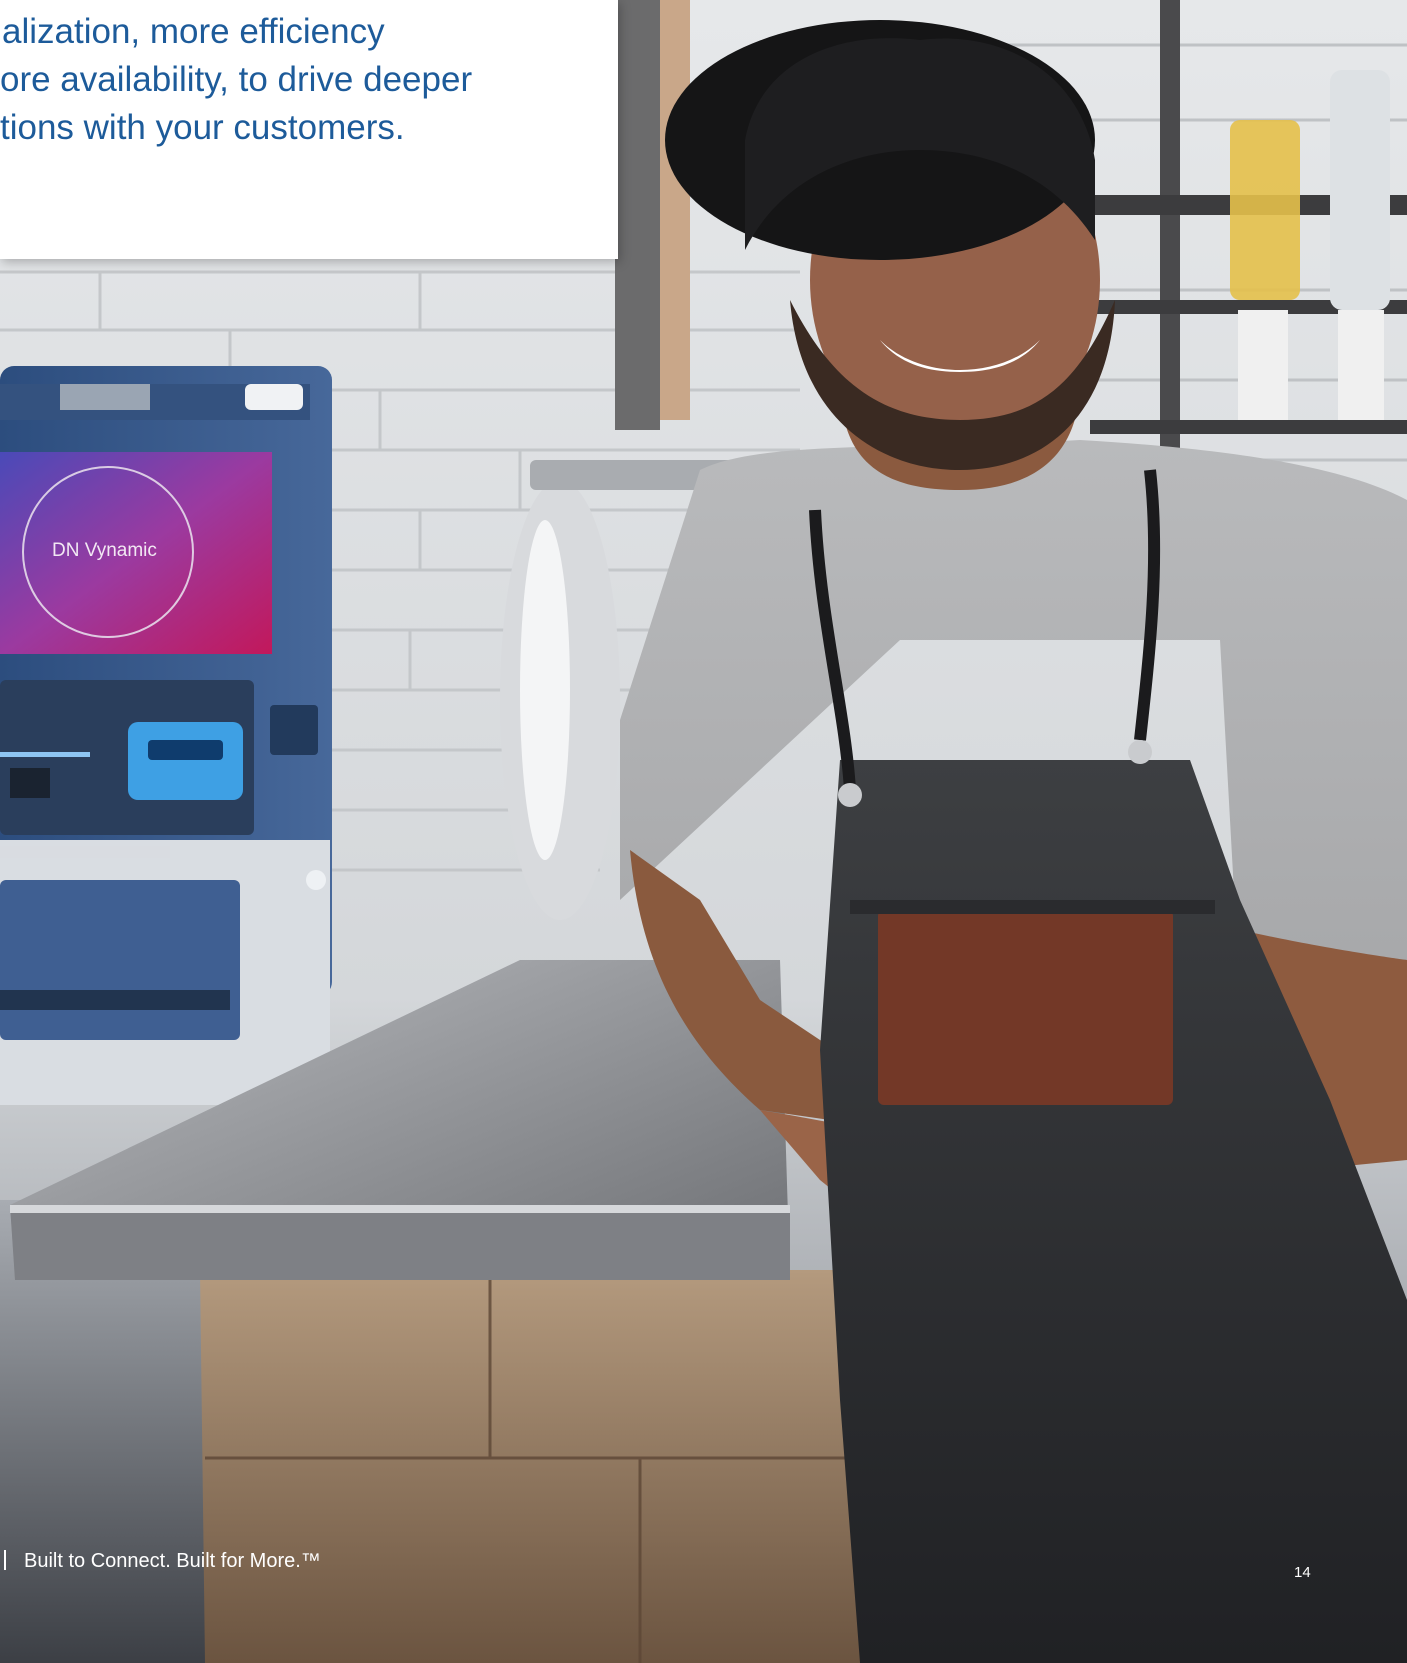 The image size is (1407, 1663). Describe the element at coordinates (104, 550) in the screenshot. I see `atm-screen-title: DN Vynamic` at that location.